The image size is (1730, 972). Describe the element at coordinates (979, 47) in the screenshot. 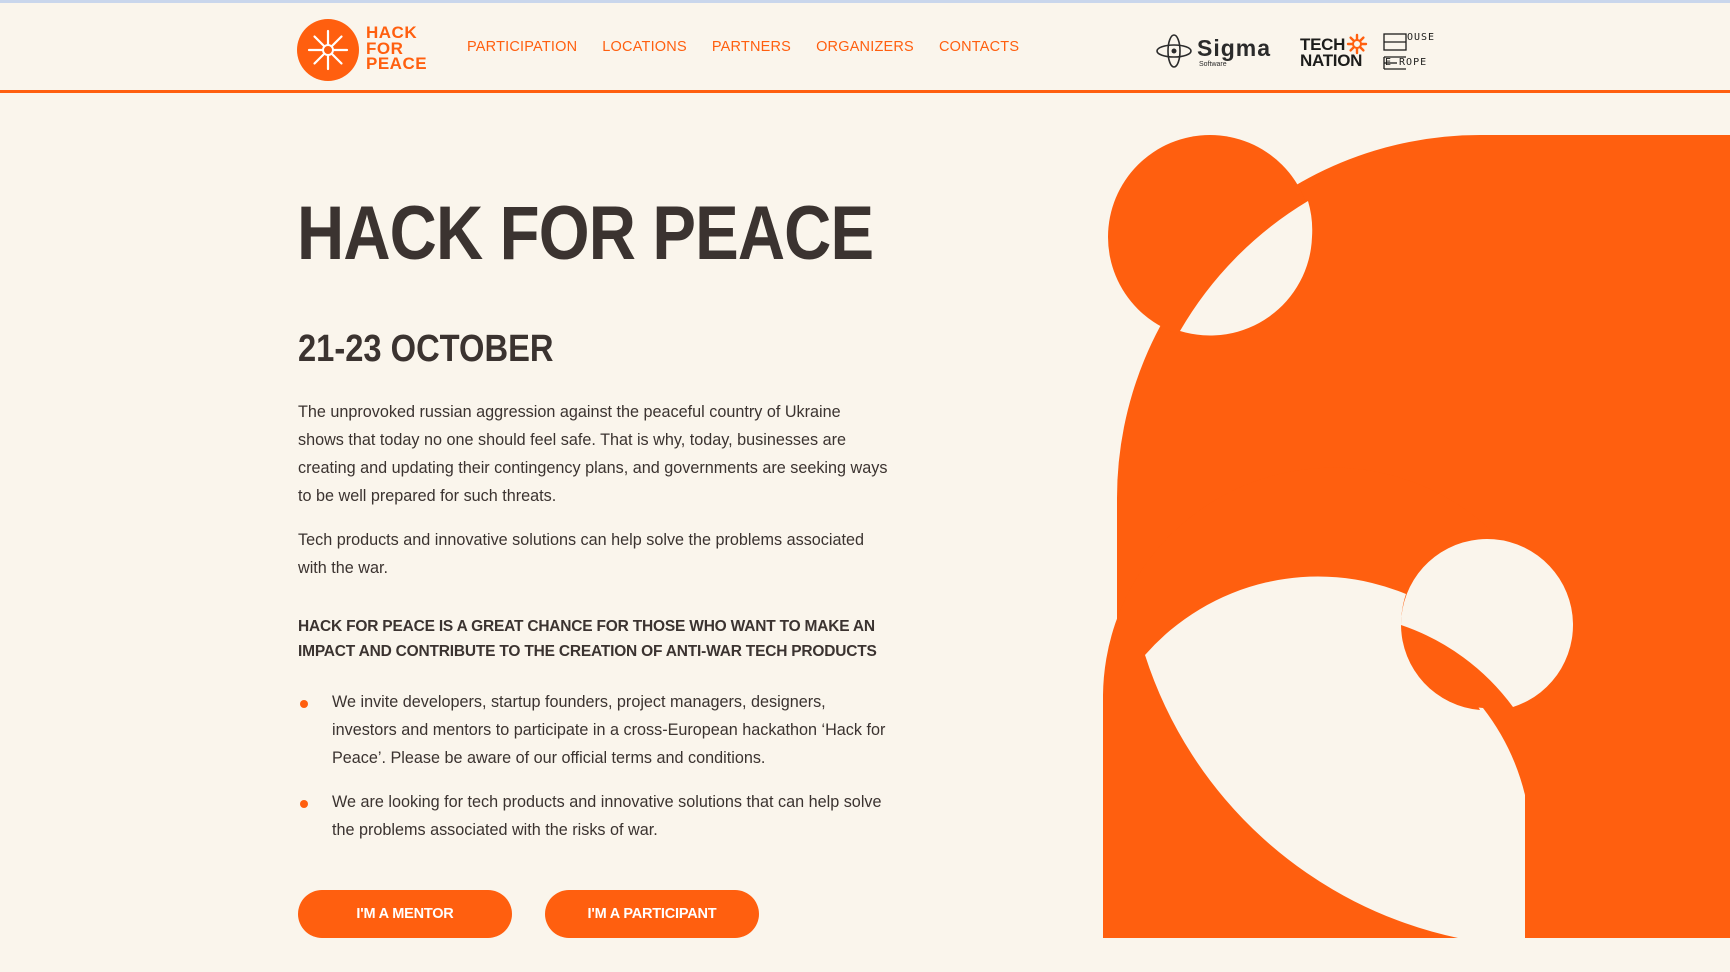

I see `nav-contacts: CONTACTS` at that location.